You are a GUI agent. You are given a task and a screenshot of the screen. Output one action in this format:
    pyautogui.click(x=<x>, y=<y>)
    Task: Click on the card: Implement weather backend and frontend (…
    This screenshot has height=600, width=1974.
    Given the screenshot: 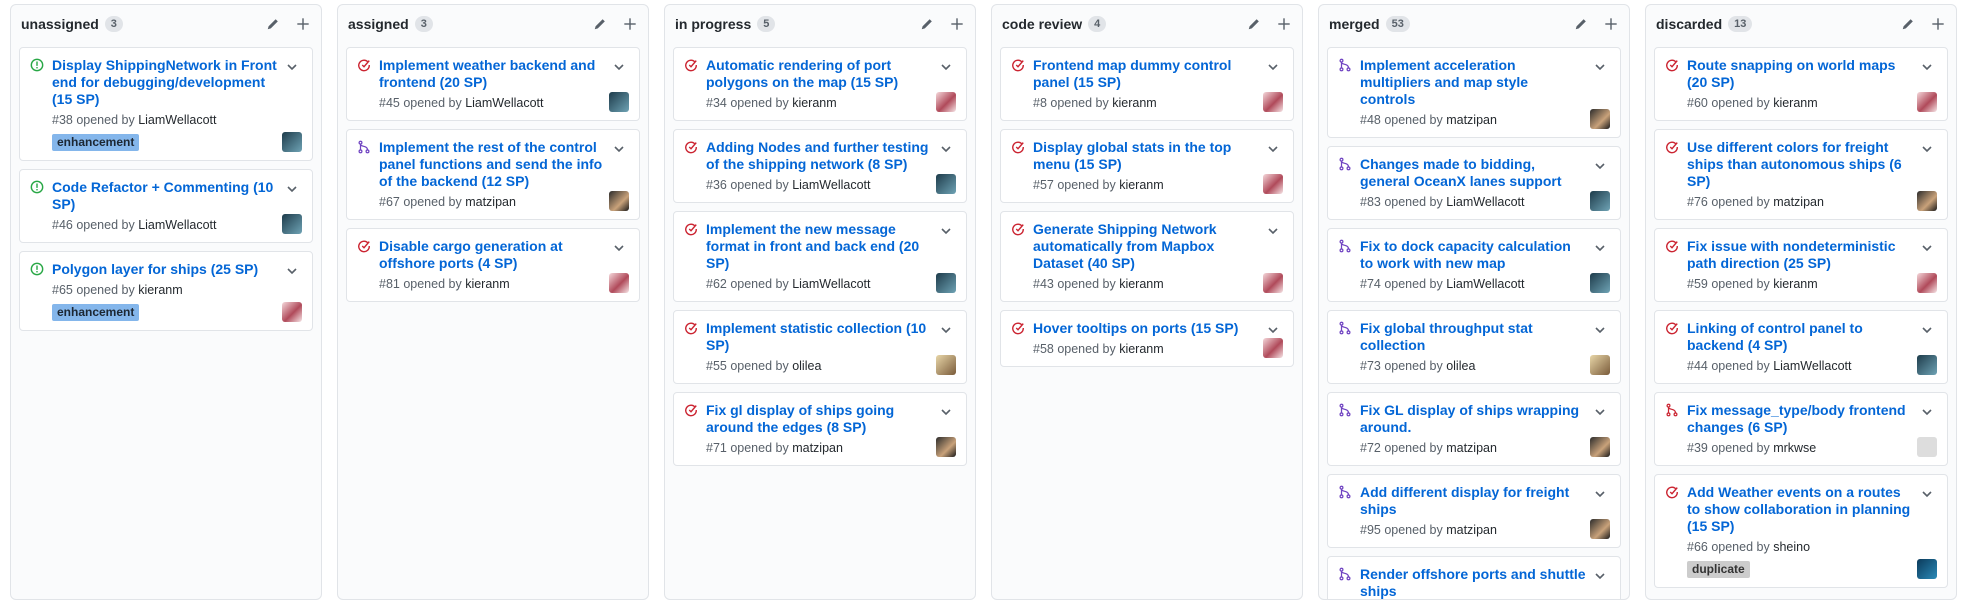 What is the action you would take?
    pyautogui.click(x=493, y=84)
    